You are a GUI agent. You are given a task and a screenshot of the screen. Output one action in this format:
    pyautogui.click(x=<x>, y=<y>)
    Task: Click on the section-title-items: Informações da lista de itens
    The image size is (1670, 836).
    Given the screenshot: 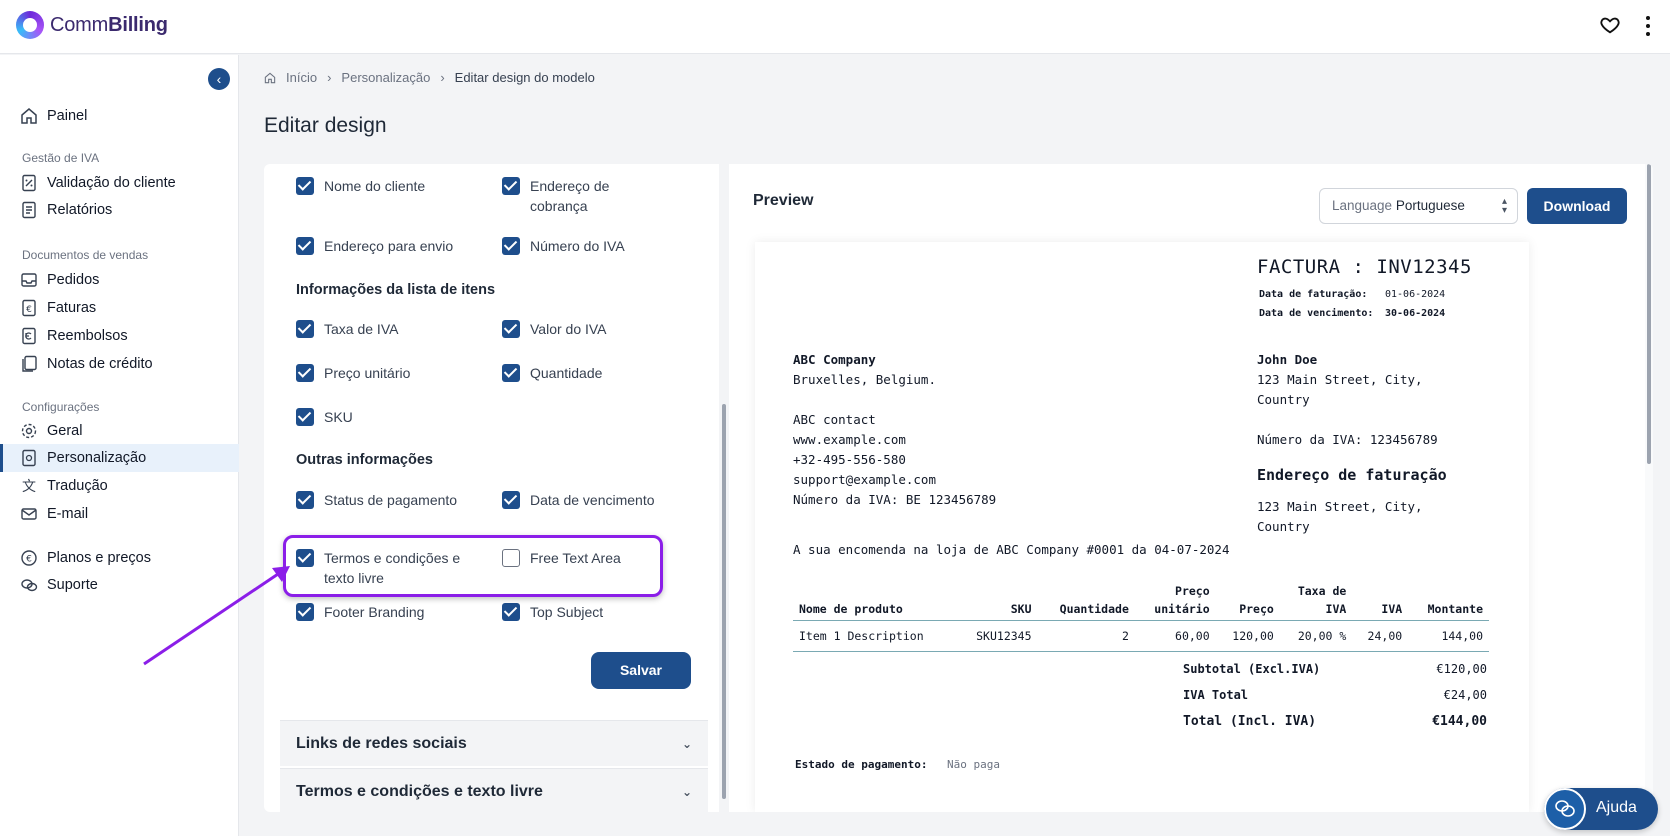 What is the action you would take?
    pyautogui.click(x=396, y=290)
    